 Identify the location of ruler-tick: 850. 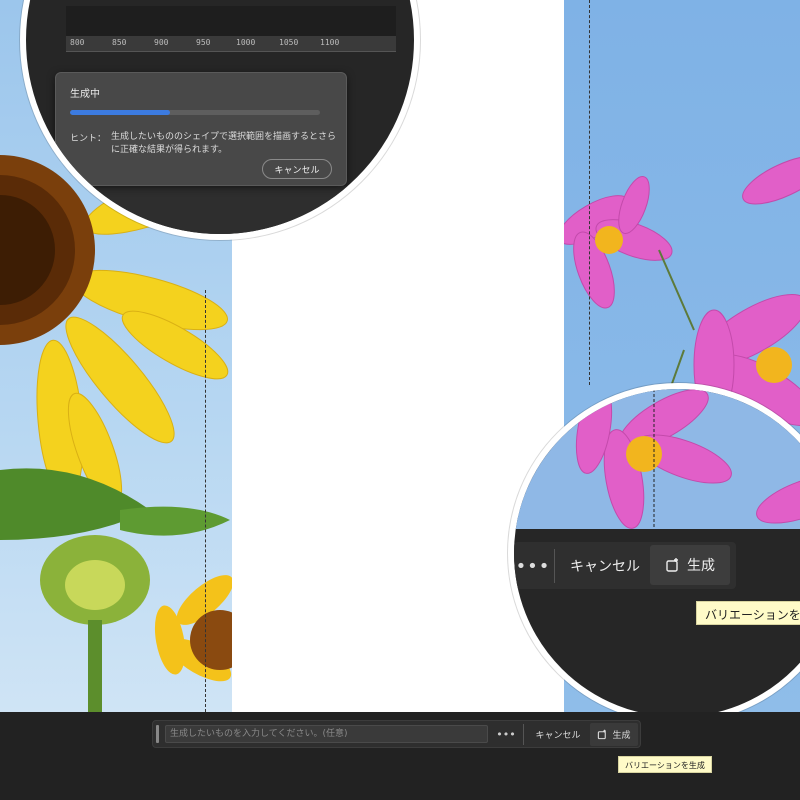
(119, 42).